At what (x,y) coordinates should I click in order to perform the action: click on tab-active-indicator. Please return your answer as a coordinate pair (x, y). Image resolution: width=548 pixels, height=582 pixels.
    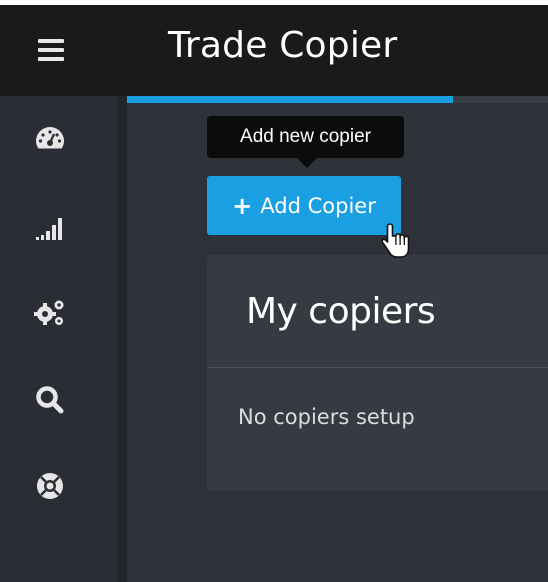
    Looking at the image, I should click on (290, 99).